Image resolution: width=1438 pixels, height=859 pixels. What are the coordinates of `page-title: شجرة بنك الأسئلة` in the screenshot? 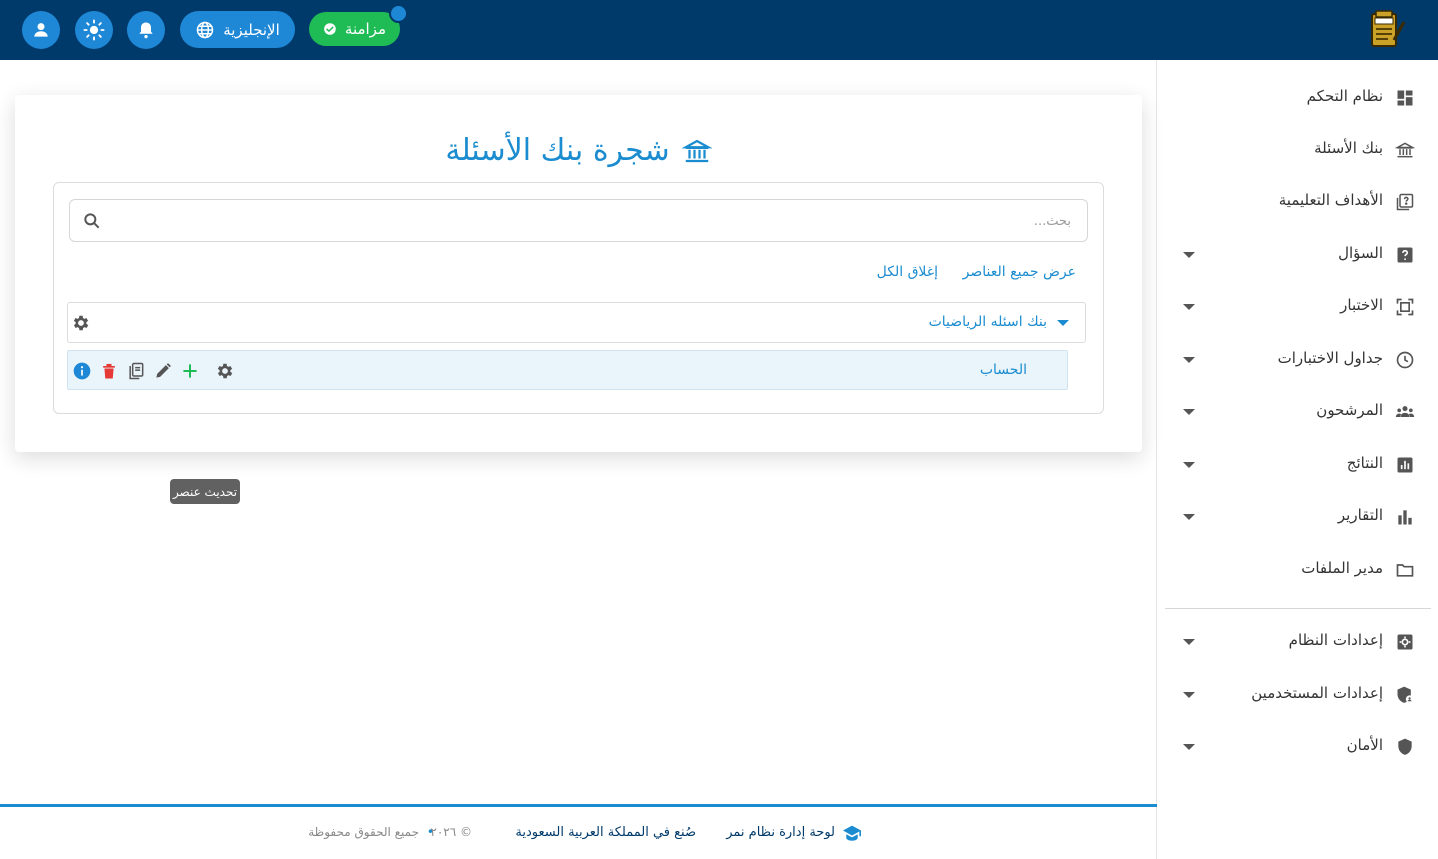 It's located at (578, 150).